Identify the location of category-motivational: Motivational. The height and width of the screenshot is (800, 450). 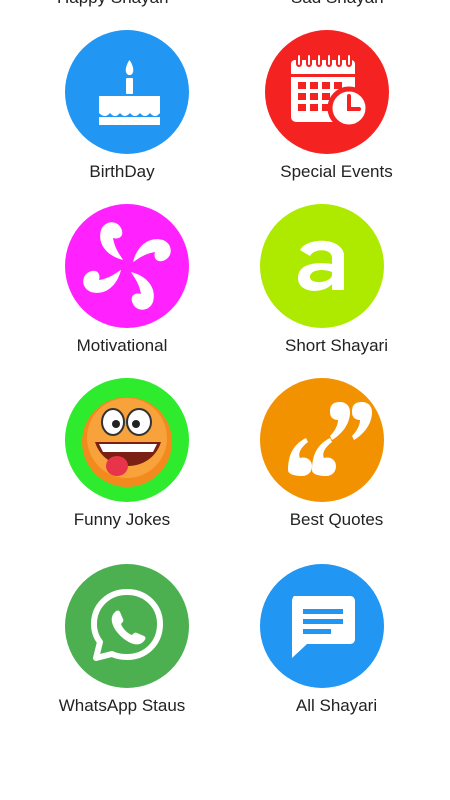
(127, 280).